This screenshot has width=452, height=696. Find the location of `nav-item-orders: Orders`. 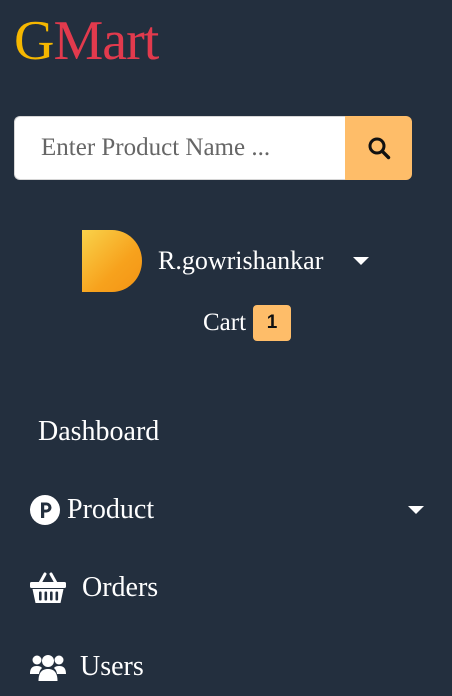

nav-item-orders: Orders is located at coordinates (94, 588).